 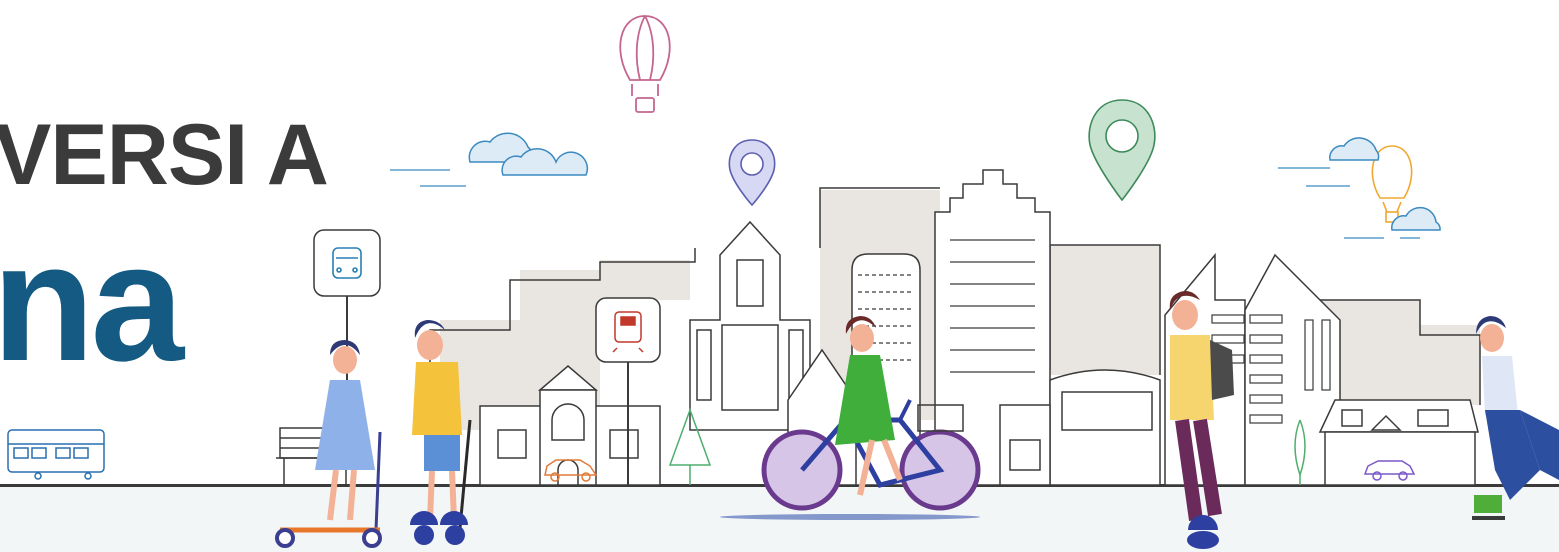 I want to click on hot-air-balloon-icon, so click(x=645, y=64).